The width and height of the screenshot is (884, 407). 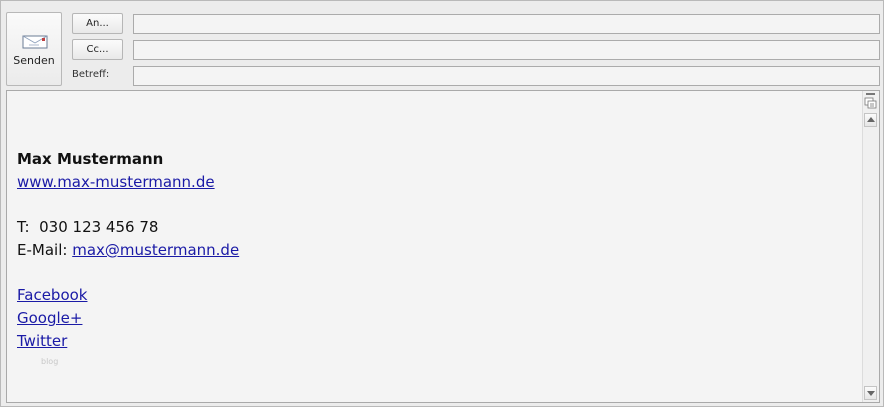 What do you see at coordinates (116, 182) in the screenshot?
I see `website-link: www.max-mustermann.de` at bounding box center [116, 182].